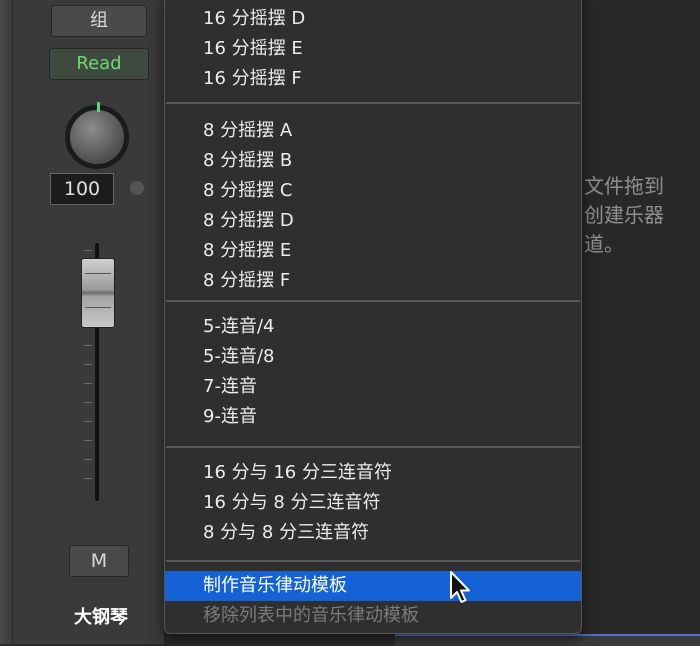 The image size is (700, 646). What do you see at coordinates (311, 615) in the screenshot?
I see `menu-item: 移除列表中的音乐律动模板` at bounding box center [311, 615].